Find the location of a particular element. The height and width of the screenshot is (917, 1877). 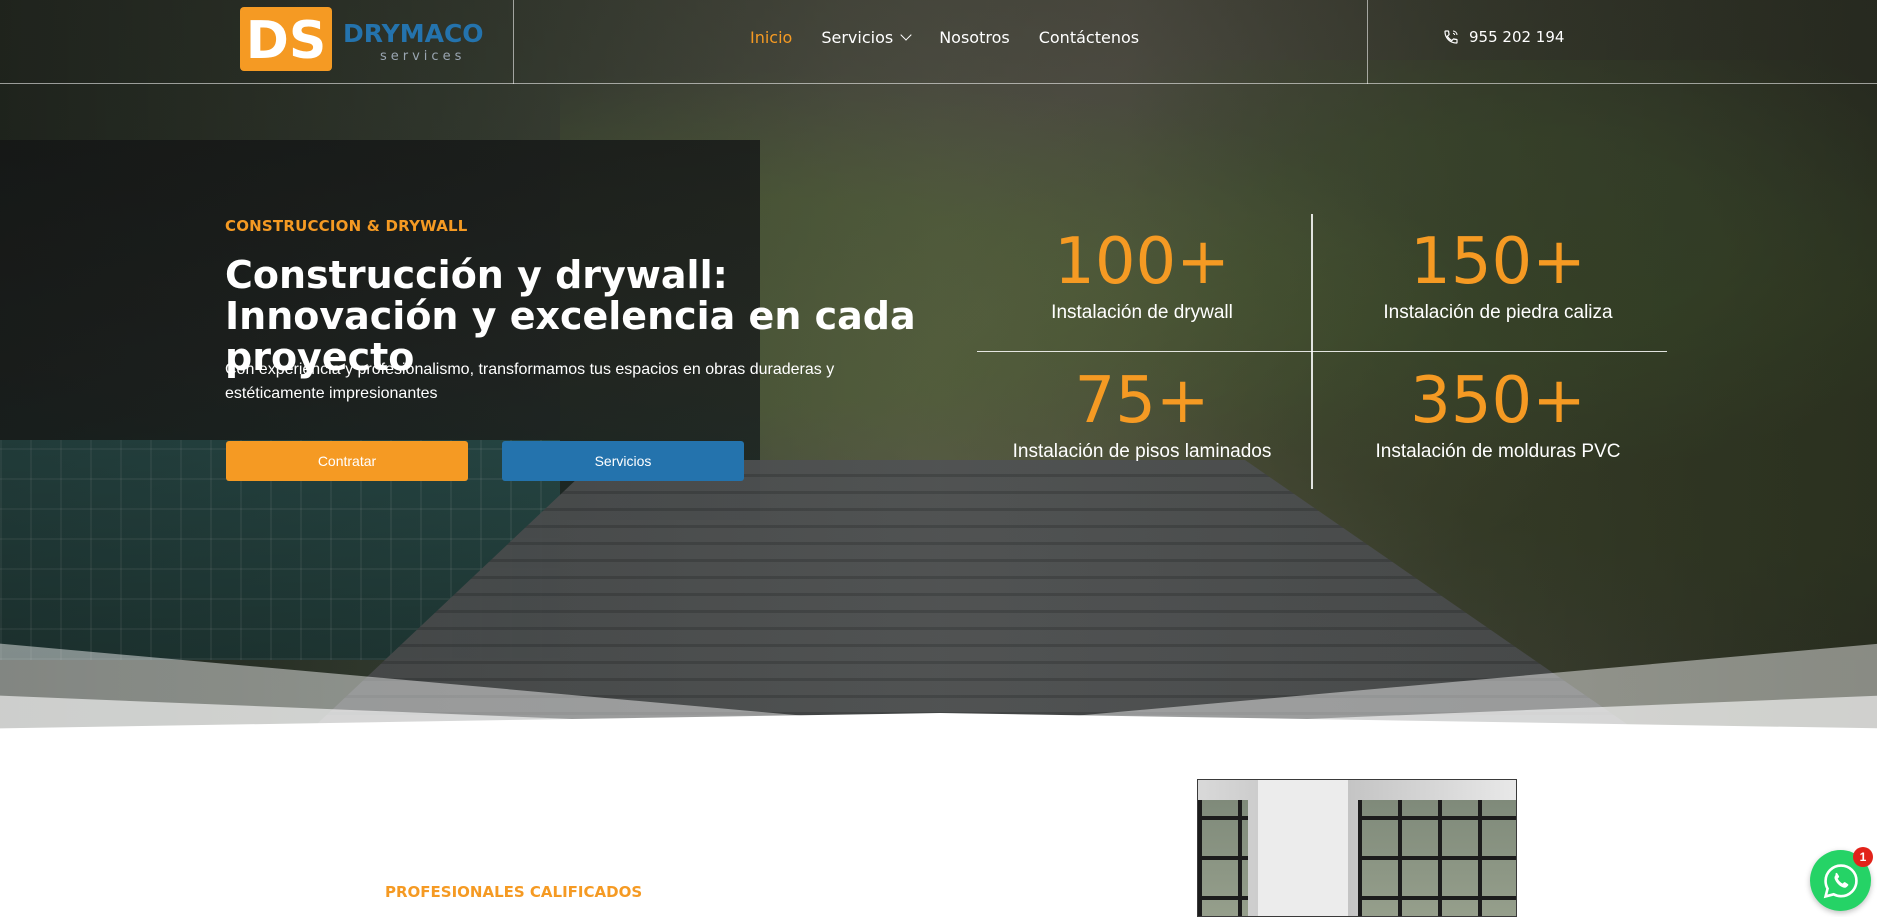

site-logo: DS DRYMACO services is located at coordinates (366, 39).